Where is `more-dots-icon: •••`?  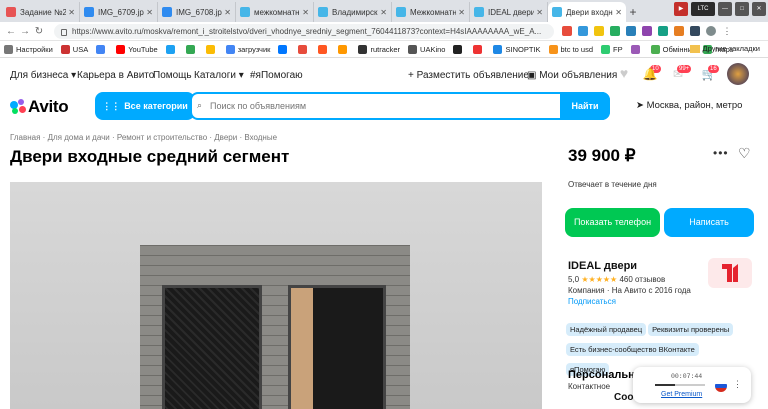
more-dots-icon: ••• is located at coordinates (721, 153).